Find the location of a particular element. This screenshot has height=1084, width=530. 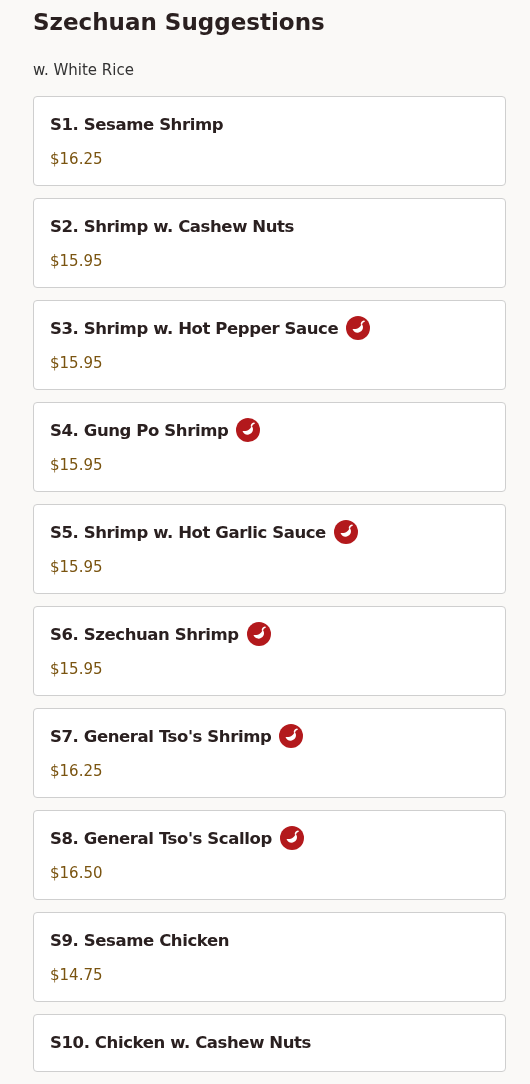

item-name: S9. Sesame Chicken is located at coordinates (140, 940).